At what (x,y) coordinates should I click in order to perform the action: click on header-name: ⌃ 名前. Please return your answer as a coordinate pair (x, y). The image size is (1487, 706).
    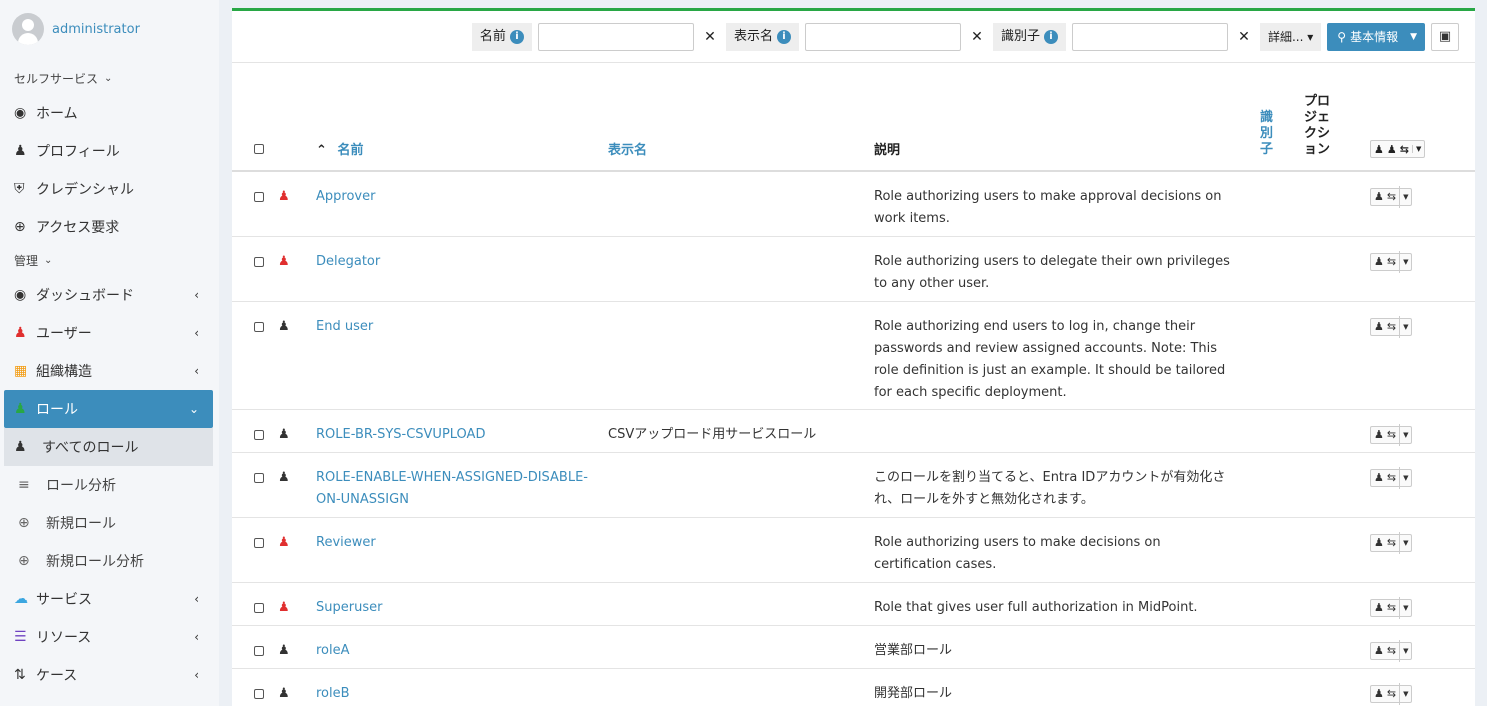
    Looking at the image, I should click on (456, 117).